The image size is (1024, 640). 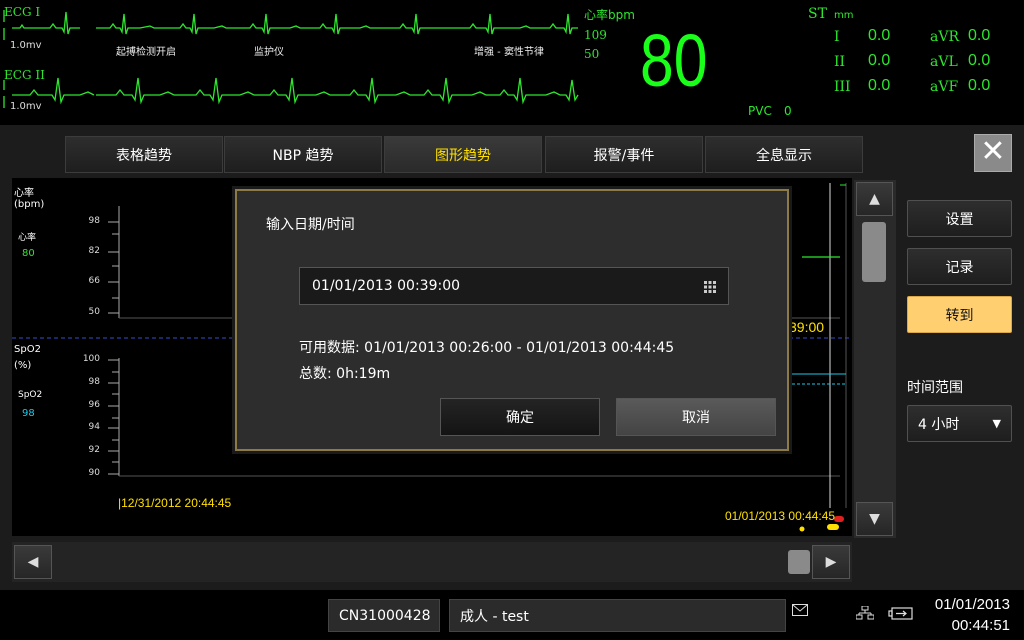 I want to click on dialog-title: 输入日期/时间, so click(x=310, y=225).